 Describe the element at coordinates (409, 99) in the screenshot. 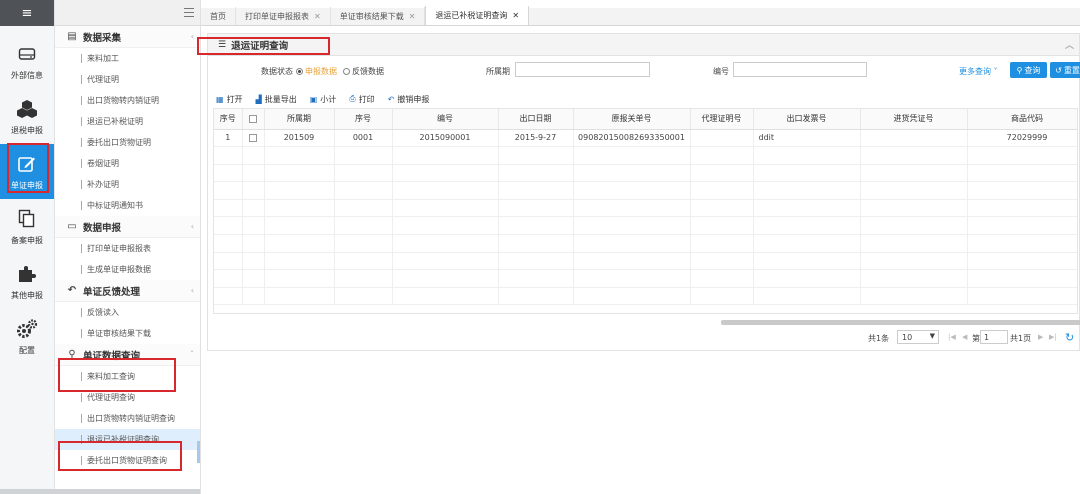

I see `revoke-button: ↶ 撤销申报` at that location.